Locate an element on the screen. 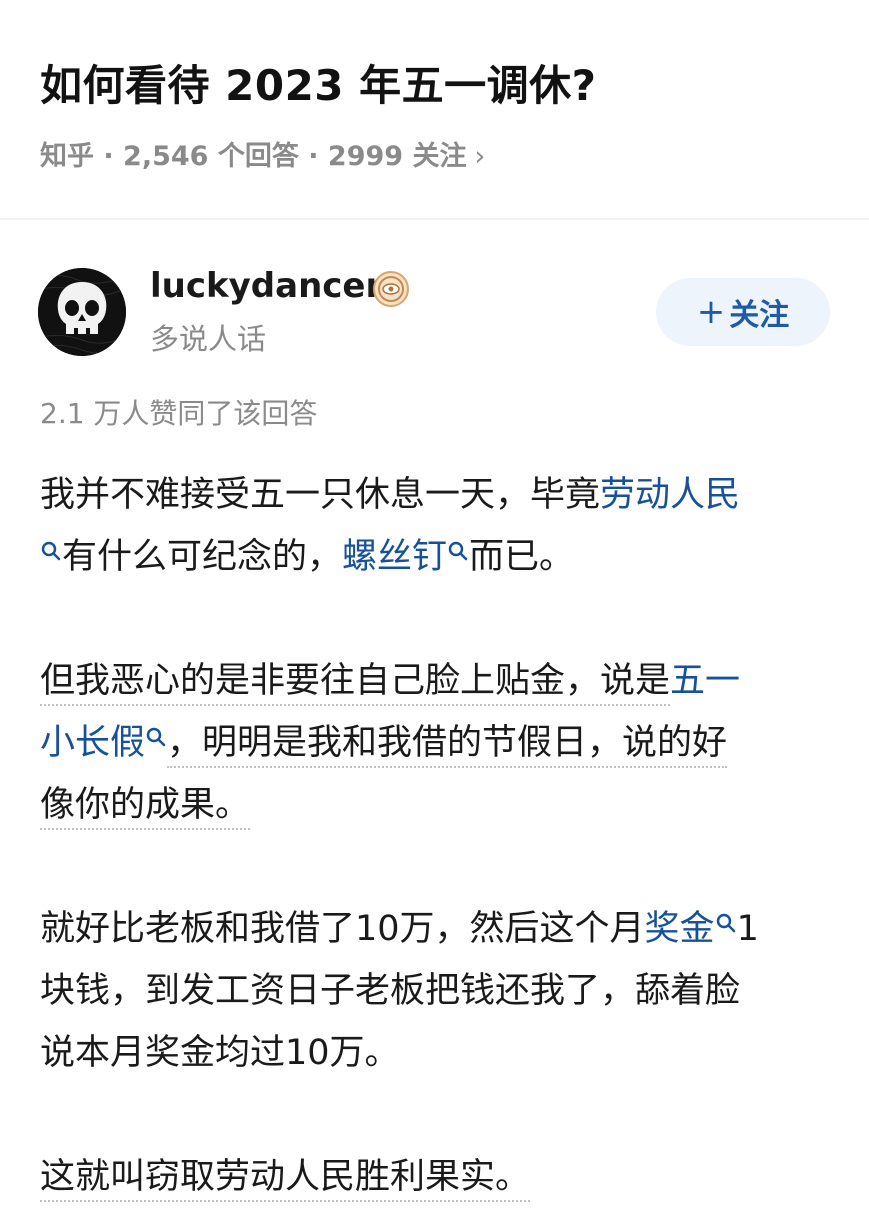 The height and width of the screenshot is (1208, 869). author-bio: 多说人话 is located at coordinates (208, 339).